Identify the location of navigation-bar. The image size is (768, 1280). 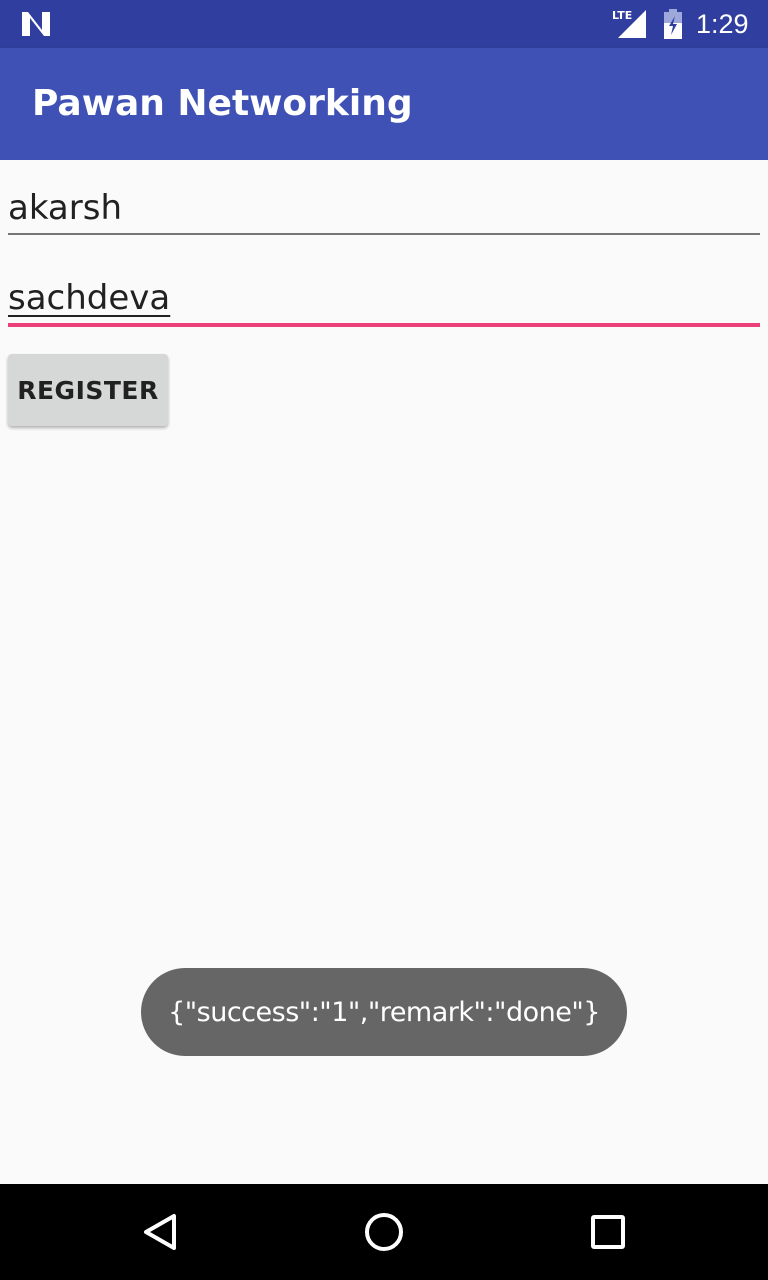
(384, 1232).